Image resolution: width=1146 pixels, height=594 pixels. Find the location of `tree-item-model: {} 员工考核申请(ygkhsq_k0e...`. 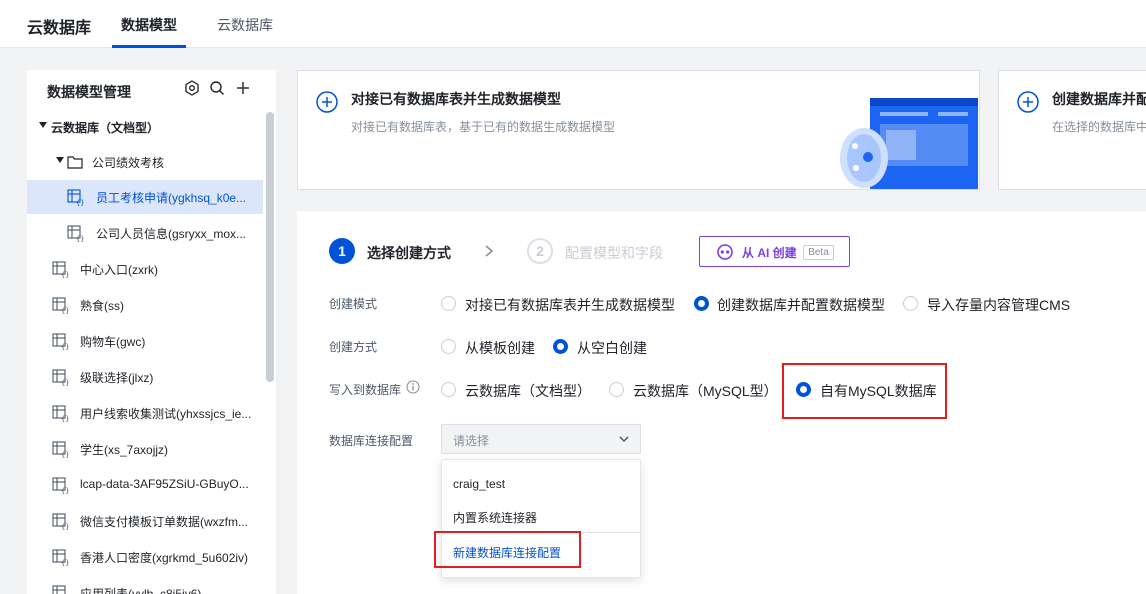

tree-item-model: {} 员工考核申请(ygkhsq_k0e... is located at coordinates (145, 197).